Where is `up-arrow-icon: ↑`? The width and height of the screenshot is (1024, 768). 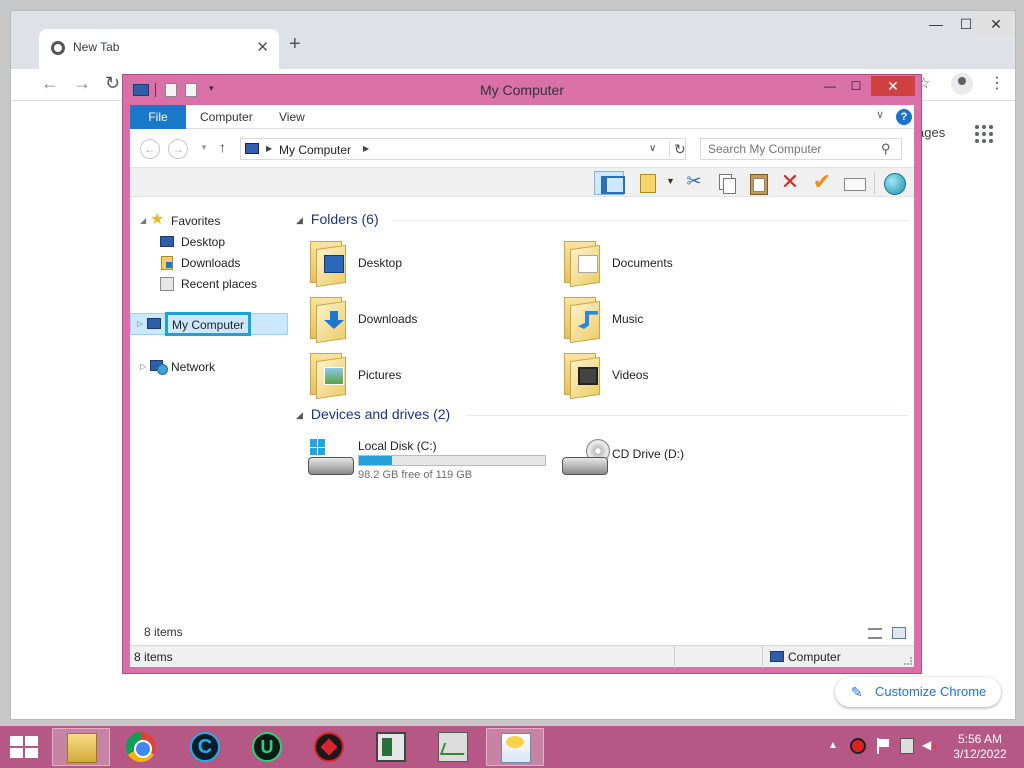 up-arrow-icon: ↑ is located at coordinates (222, 147).